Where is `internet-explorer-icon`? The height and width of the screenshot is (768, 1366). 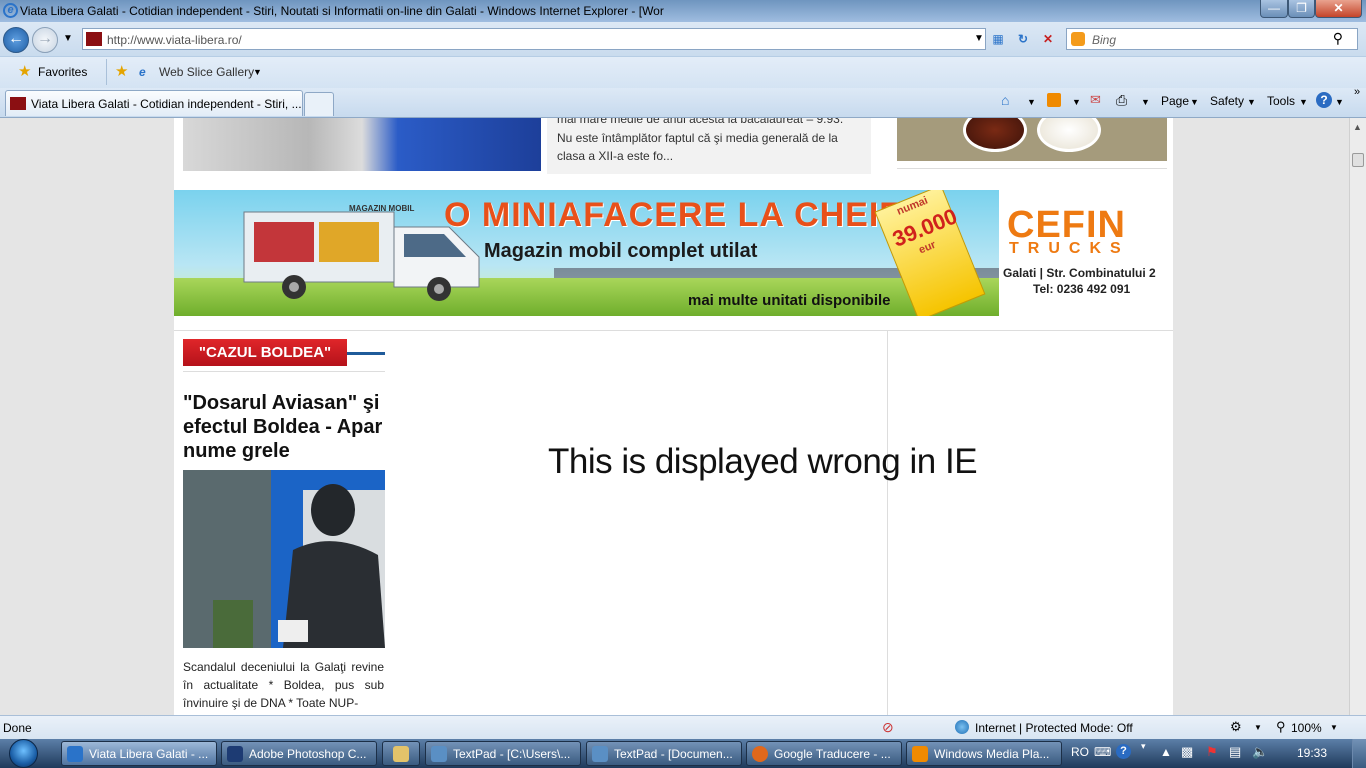
internet-explorer-icon is located at coordinates (75, 754).